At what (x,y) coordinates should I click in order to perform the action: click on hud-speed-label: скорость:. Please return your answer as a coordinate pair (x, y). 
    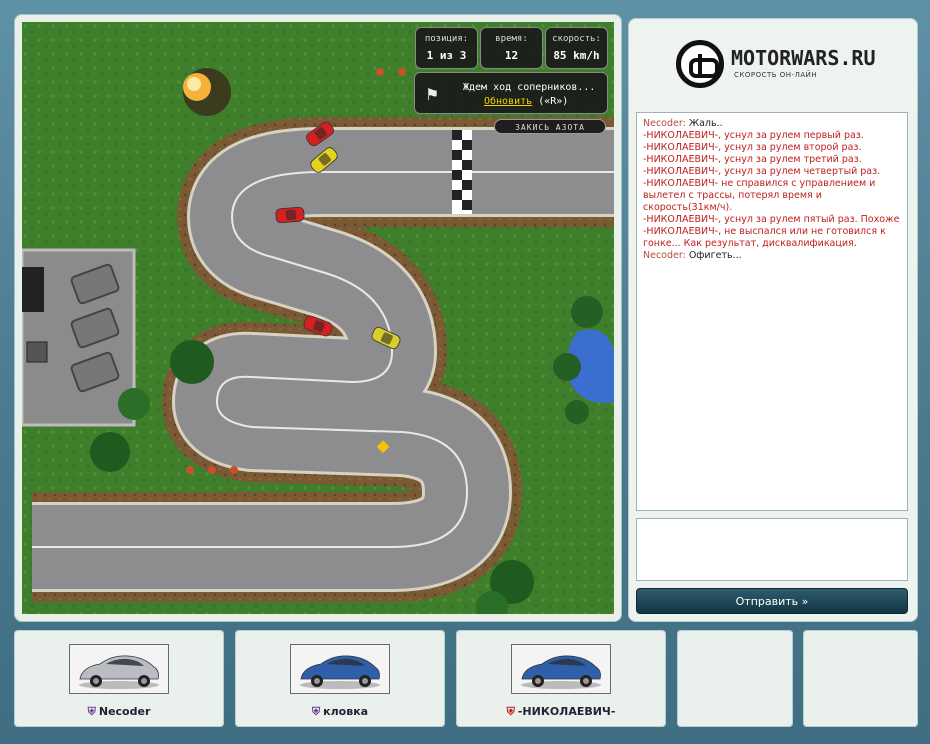
    Looking at the image, I should click on (576, 39).